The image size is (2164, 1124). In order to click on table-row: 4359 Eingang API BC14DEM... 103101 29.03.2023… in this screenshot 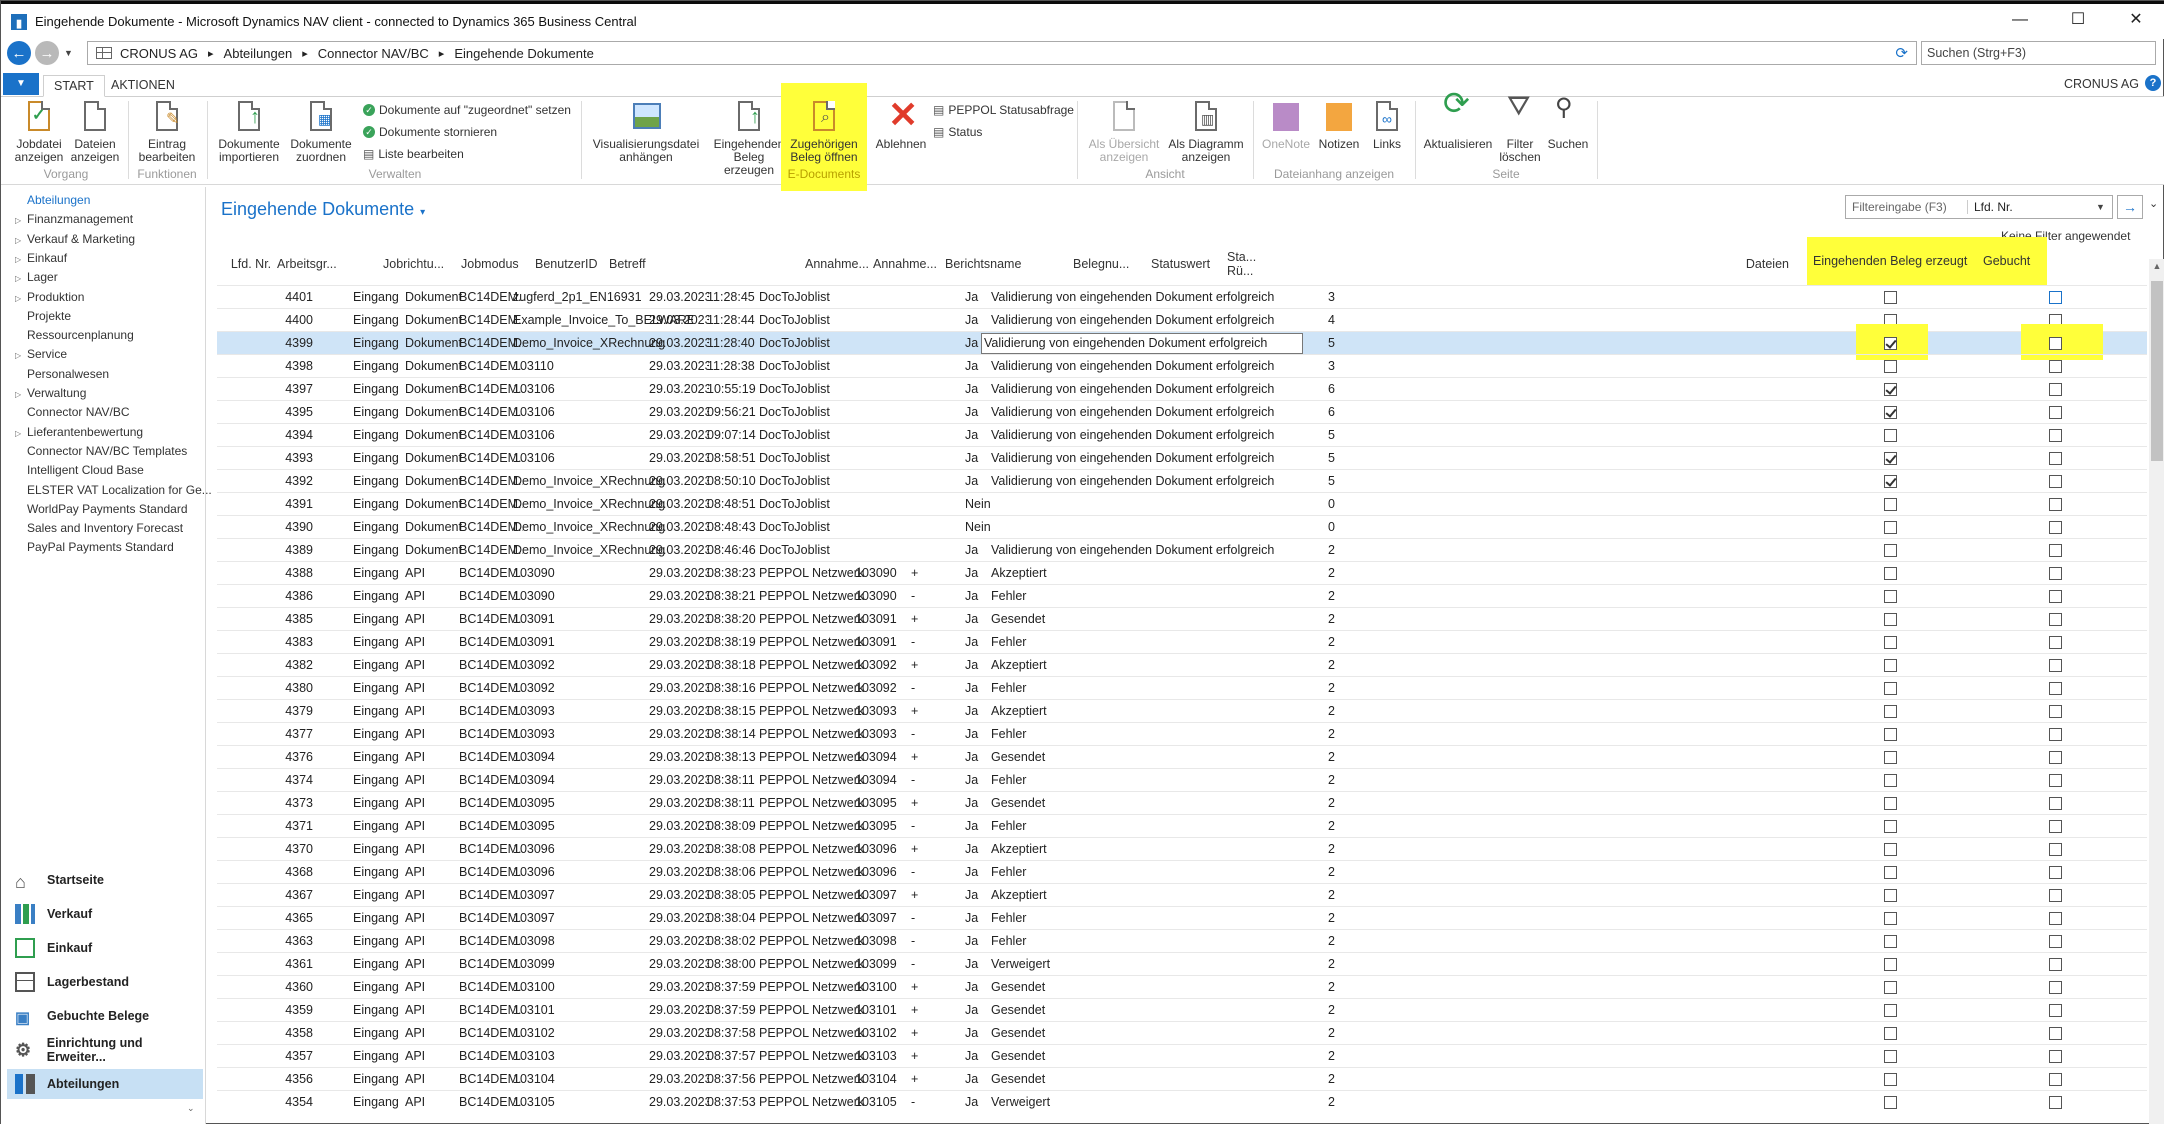, I will do `click(1182, 1009)`.